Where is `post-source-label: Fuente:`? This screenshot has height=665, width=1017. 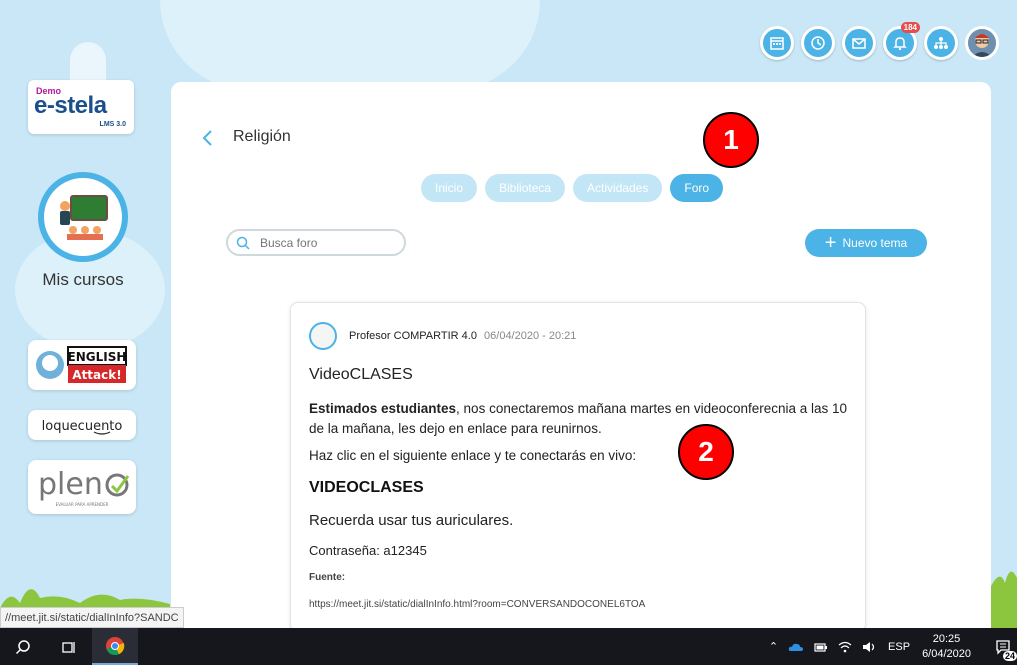
post-source-label: Fuente: is located at coordinates (327, 577).